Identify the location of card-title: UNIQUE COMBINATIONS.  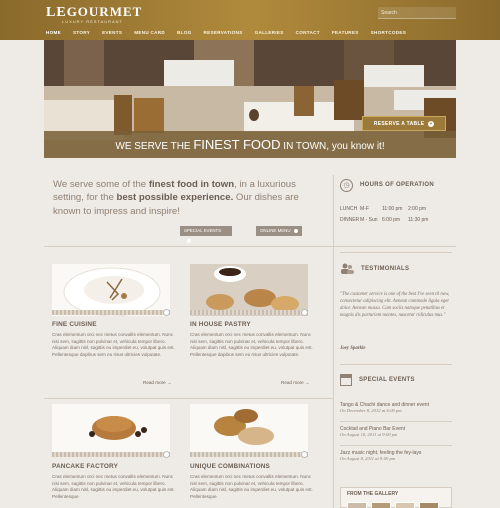
(230, 466).